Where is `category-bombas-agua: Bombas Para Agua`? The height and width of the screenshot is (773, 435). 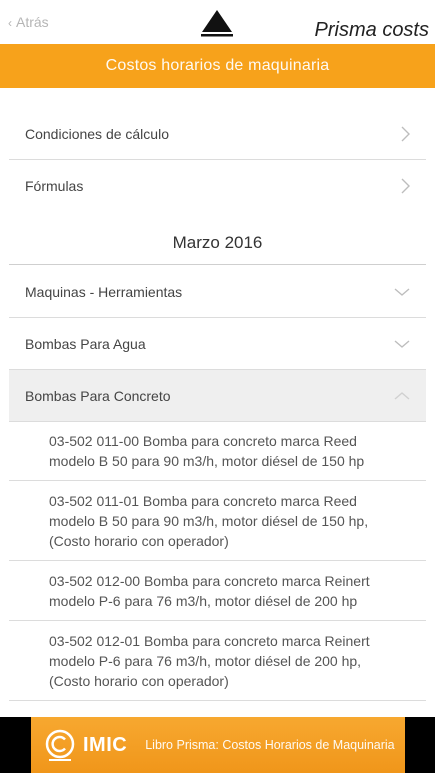
category-bombas-agua: Bombas Para Agua is located at coordinates (217, 344).